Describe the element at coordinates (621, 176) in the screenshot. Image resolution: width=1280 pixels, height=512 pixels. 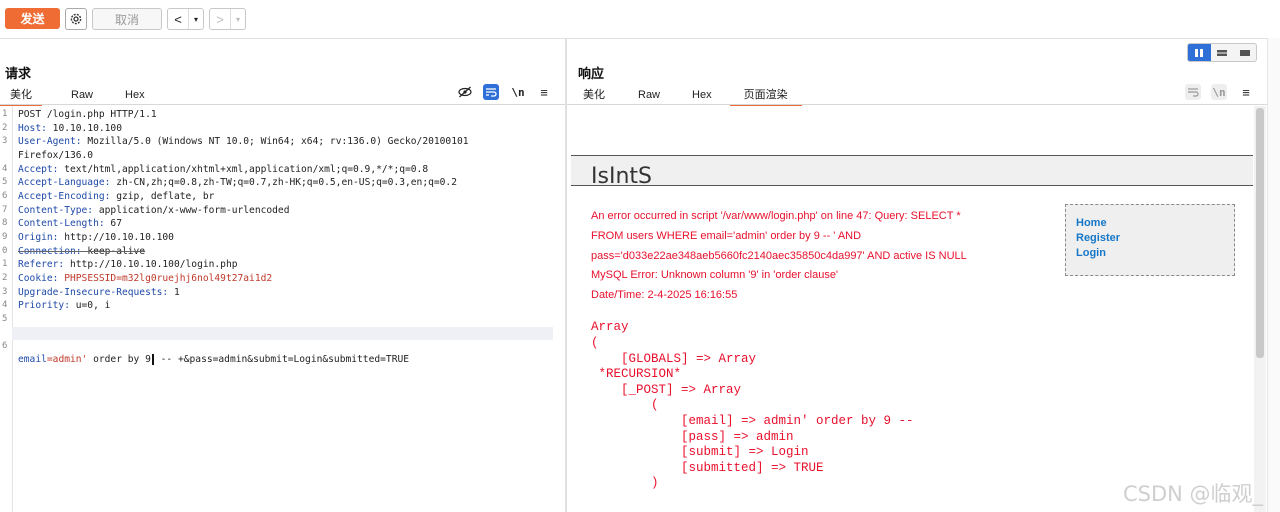
I see `site-name: IsIntS` at that location.